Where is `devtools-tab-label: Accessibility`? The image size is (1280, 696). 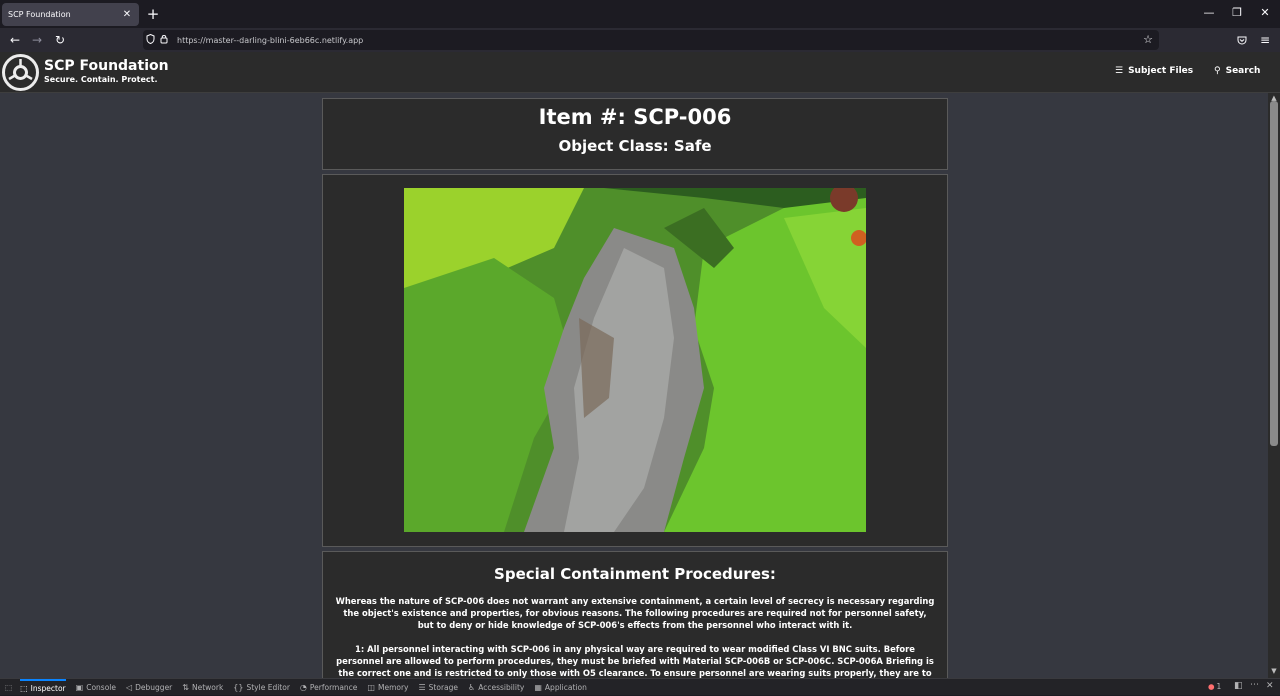 devtools-tab-label: Accessibility is located at coordinates (501, 687).